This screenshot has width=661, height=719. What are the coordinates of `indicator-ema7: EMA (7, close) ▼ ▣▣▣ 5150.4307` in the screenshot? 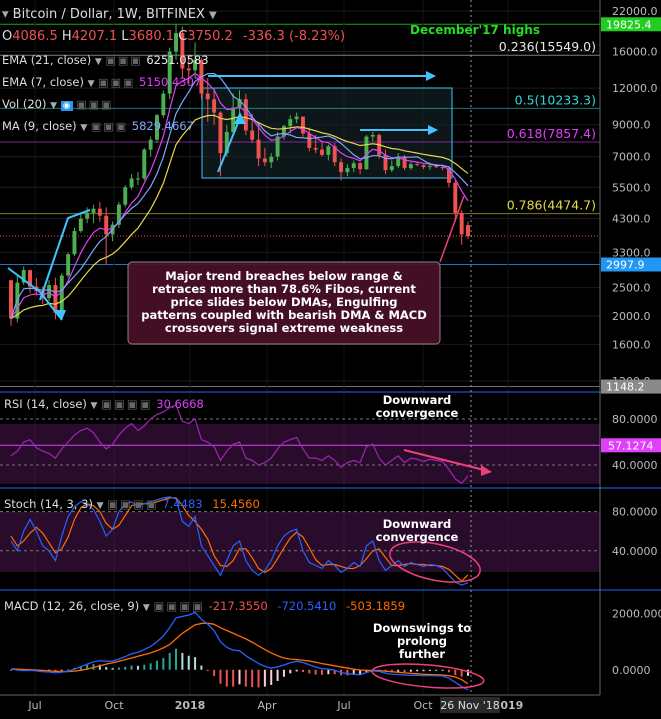 It's located at (105, 83).